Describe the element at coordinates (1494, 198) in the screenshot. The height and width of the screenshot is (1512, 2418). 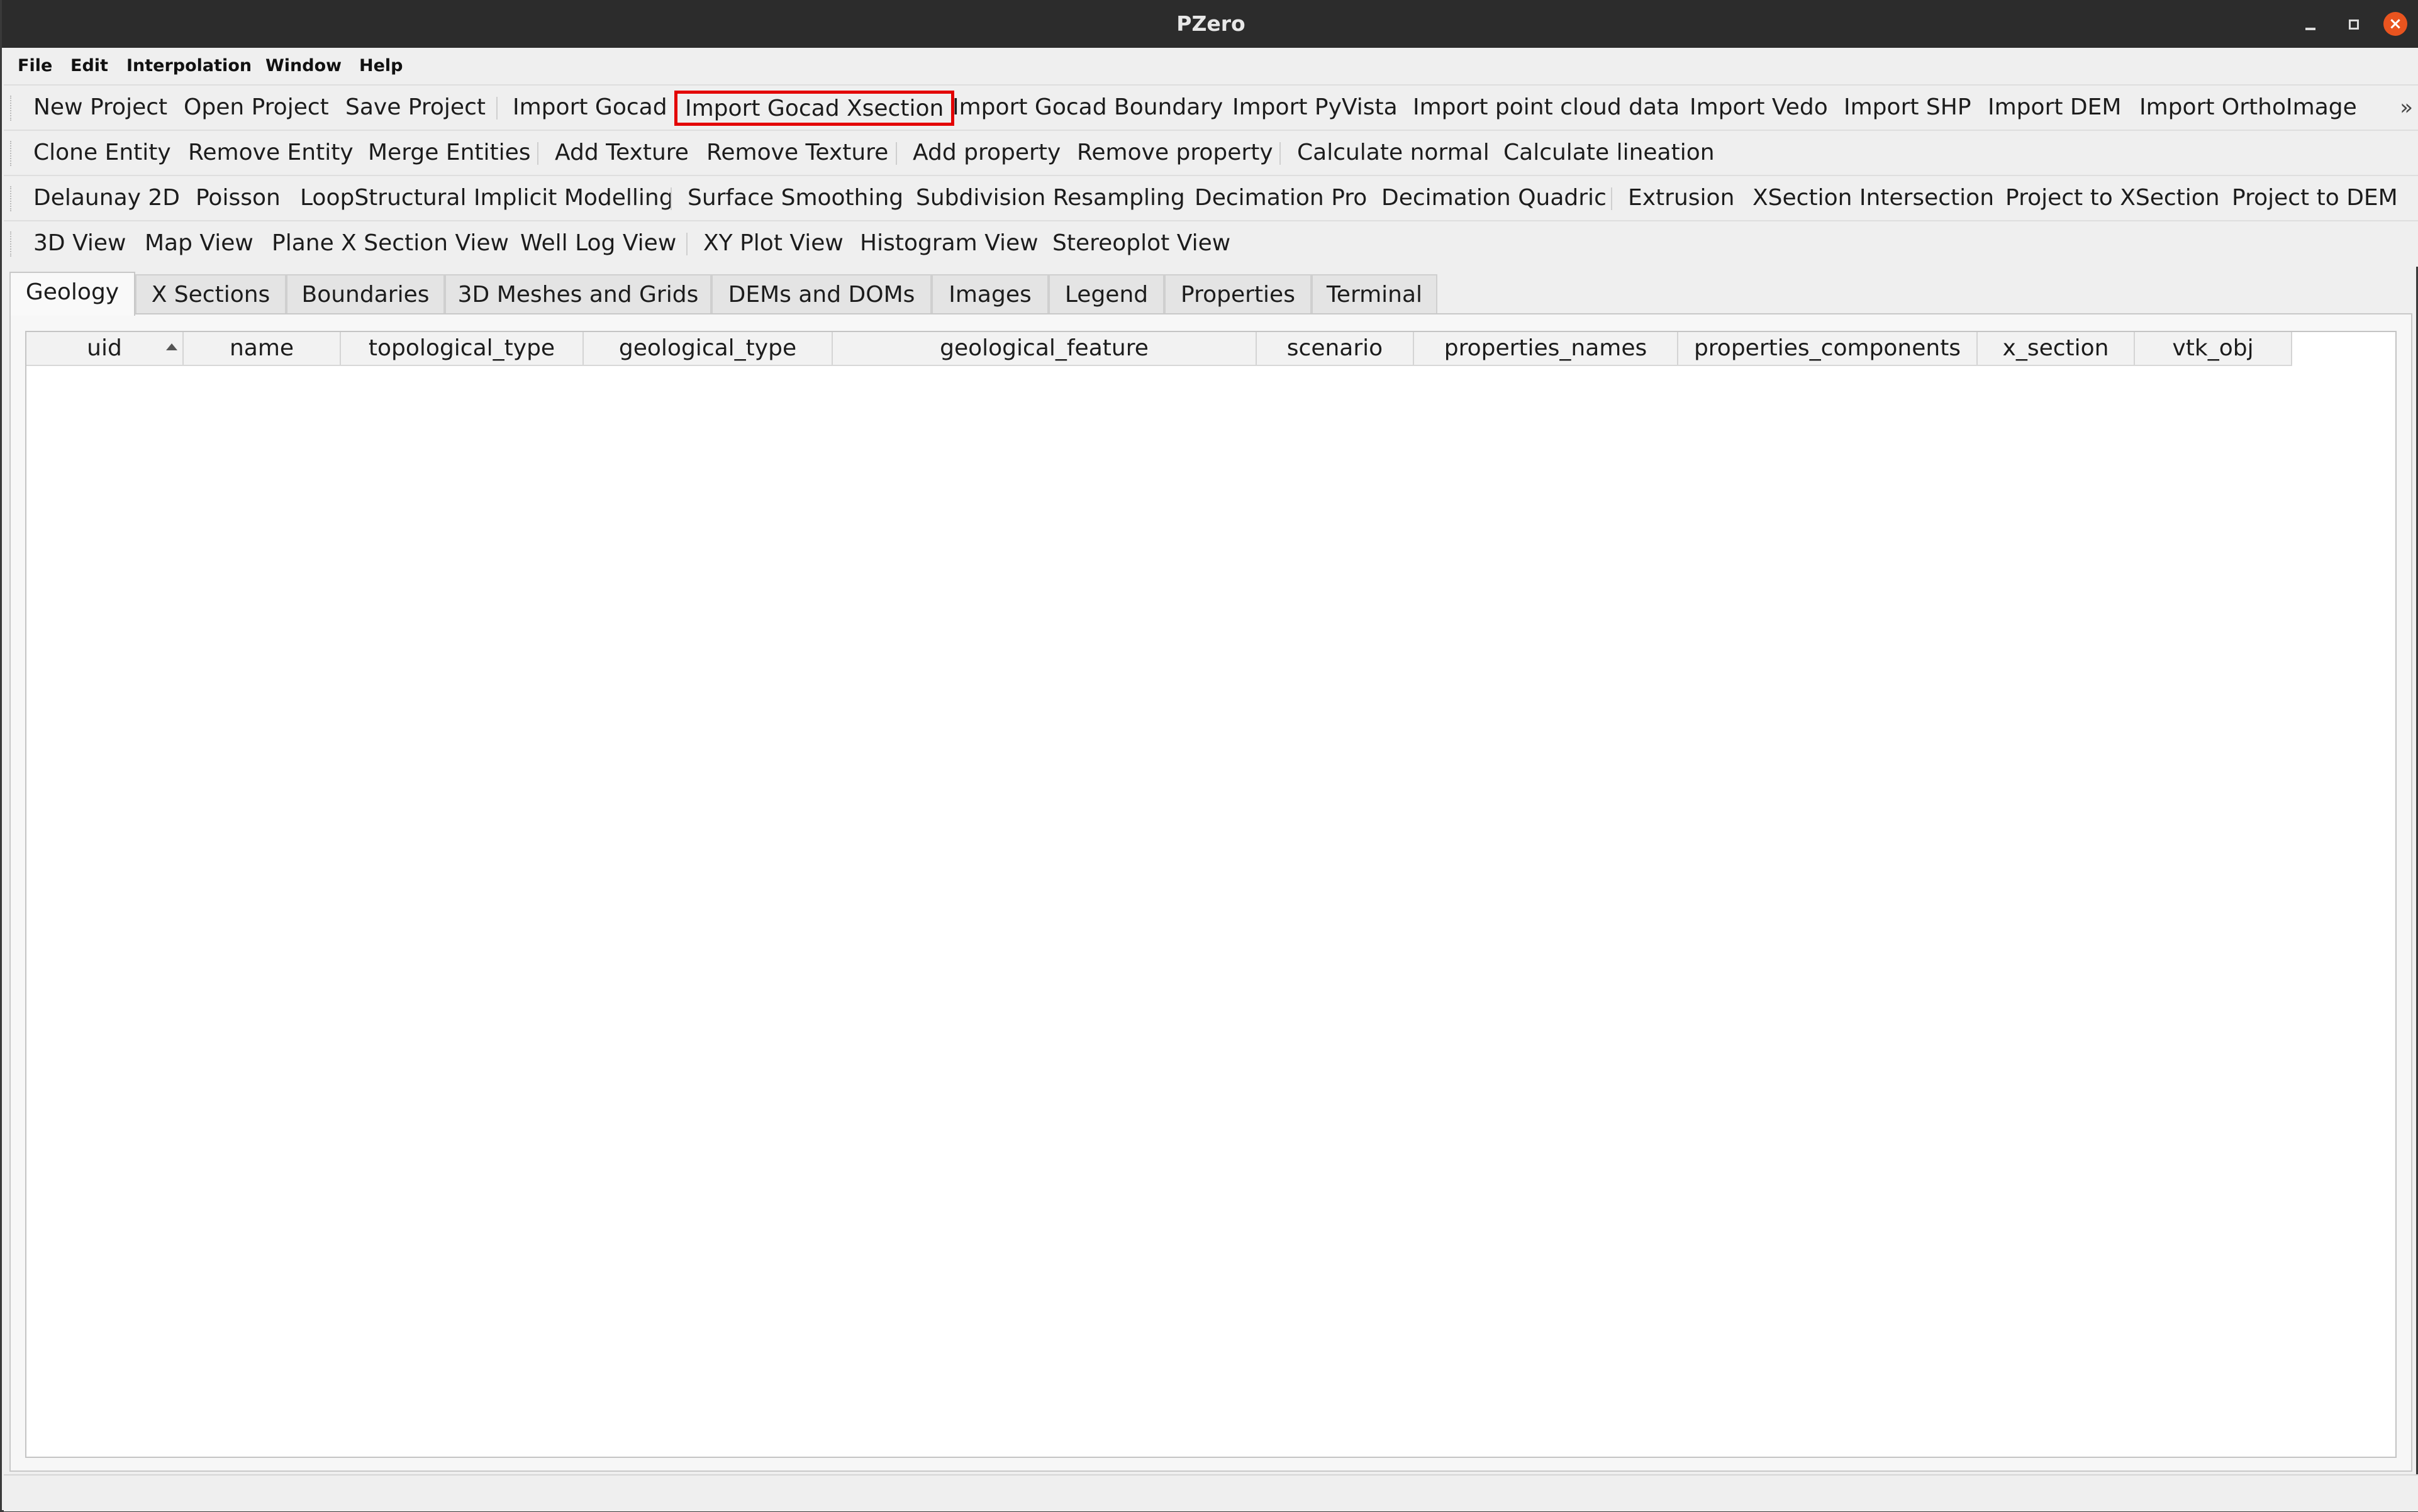
I see `decimation-quadric-button: Decimation Quadric` at that location.